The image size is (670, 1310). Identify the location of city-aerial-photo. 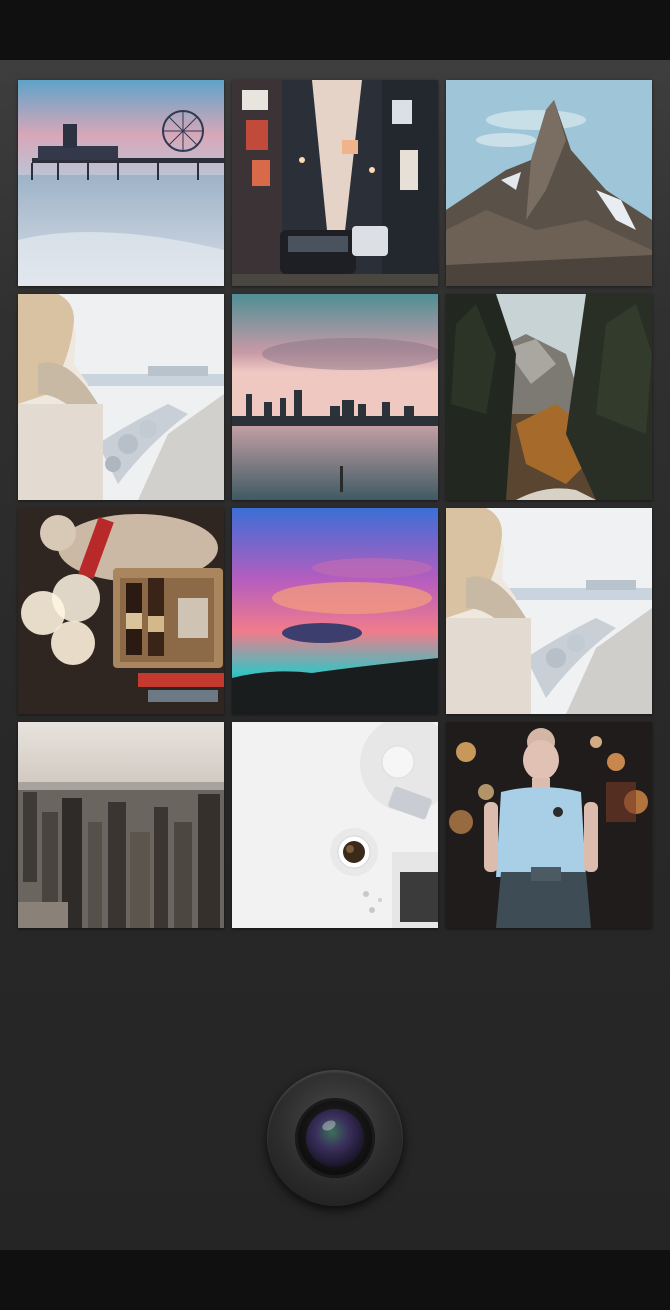
(121, 825).